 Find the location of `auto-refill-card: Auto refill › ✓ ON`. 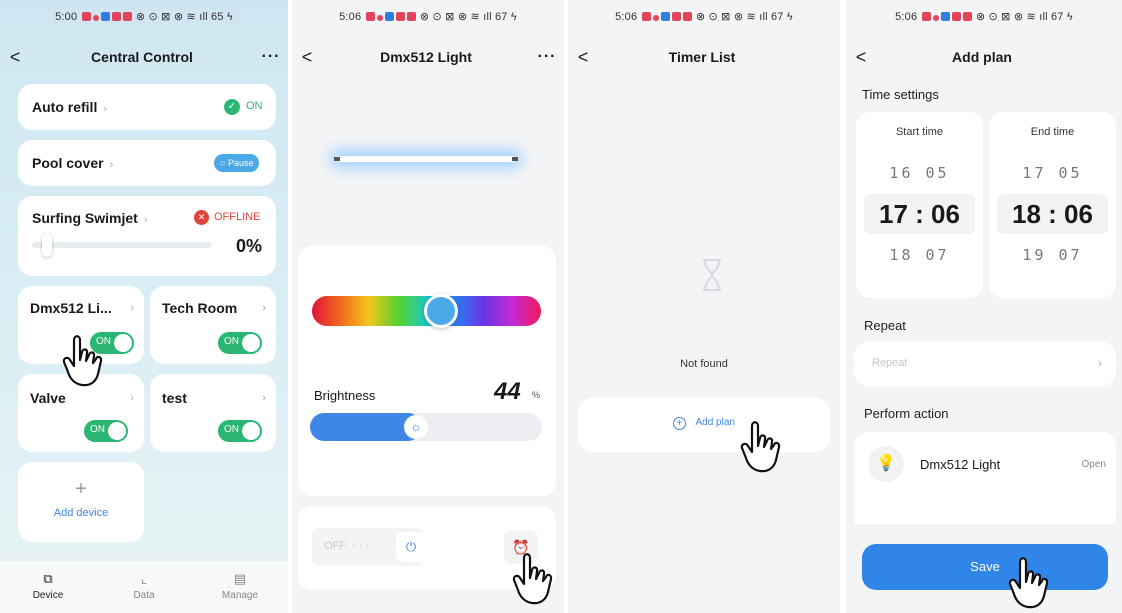

auto-refill-card: Auto refill › ✓ ON is located at coordinates (147, 107).